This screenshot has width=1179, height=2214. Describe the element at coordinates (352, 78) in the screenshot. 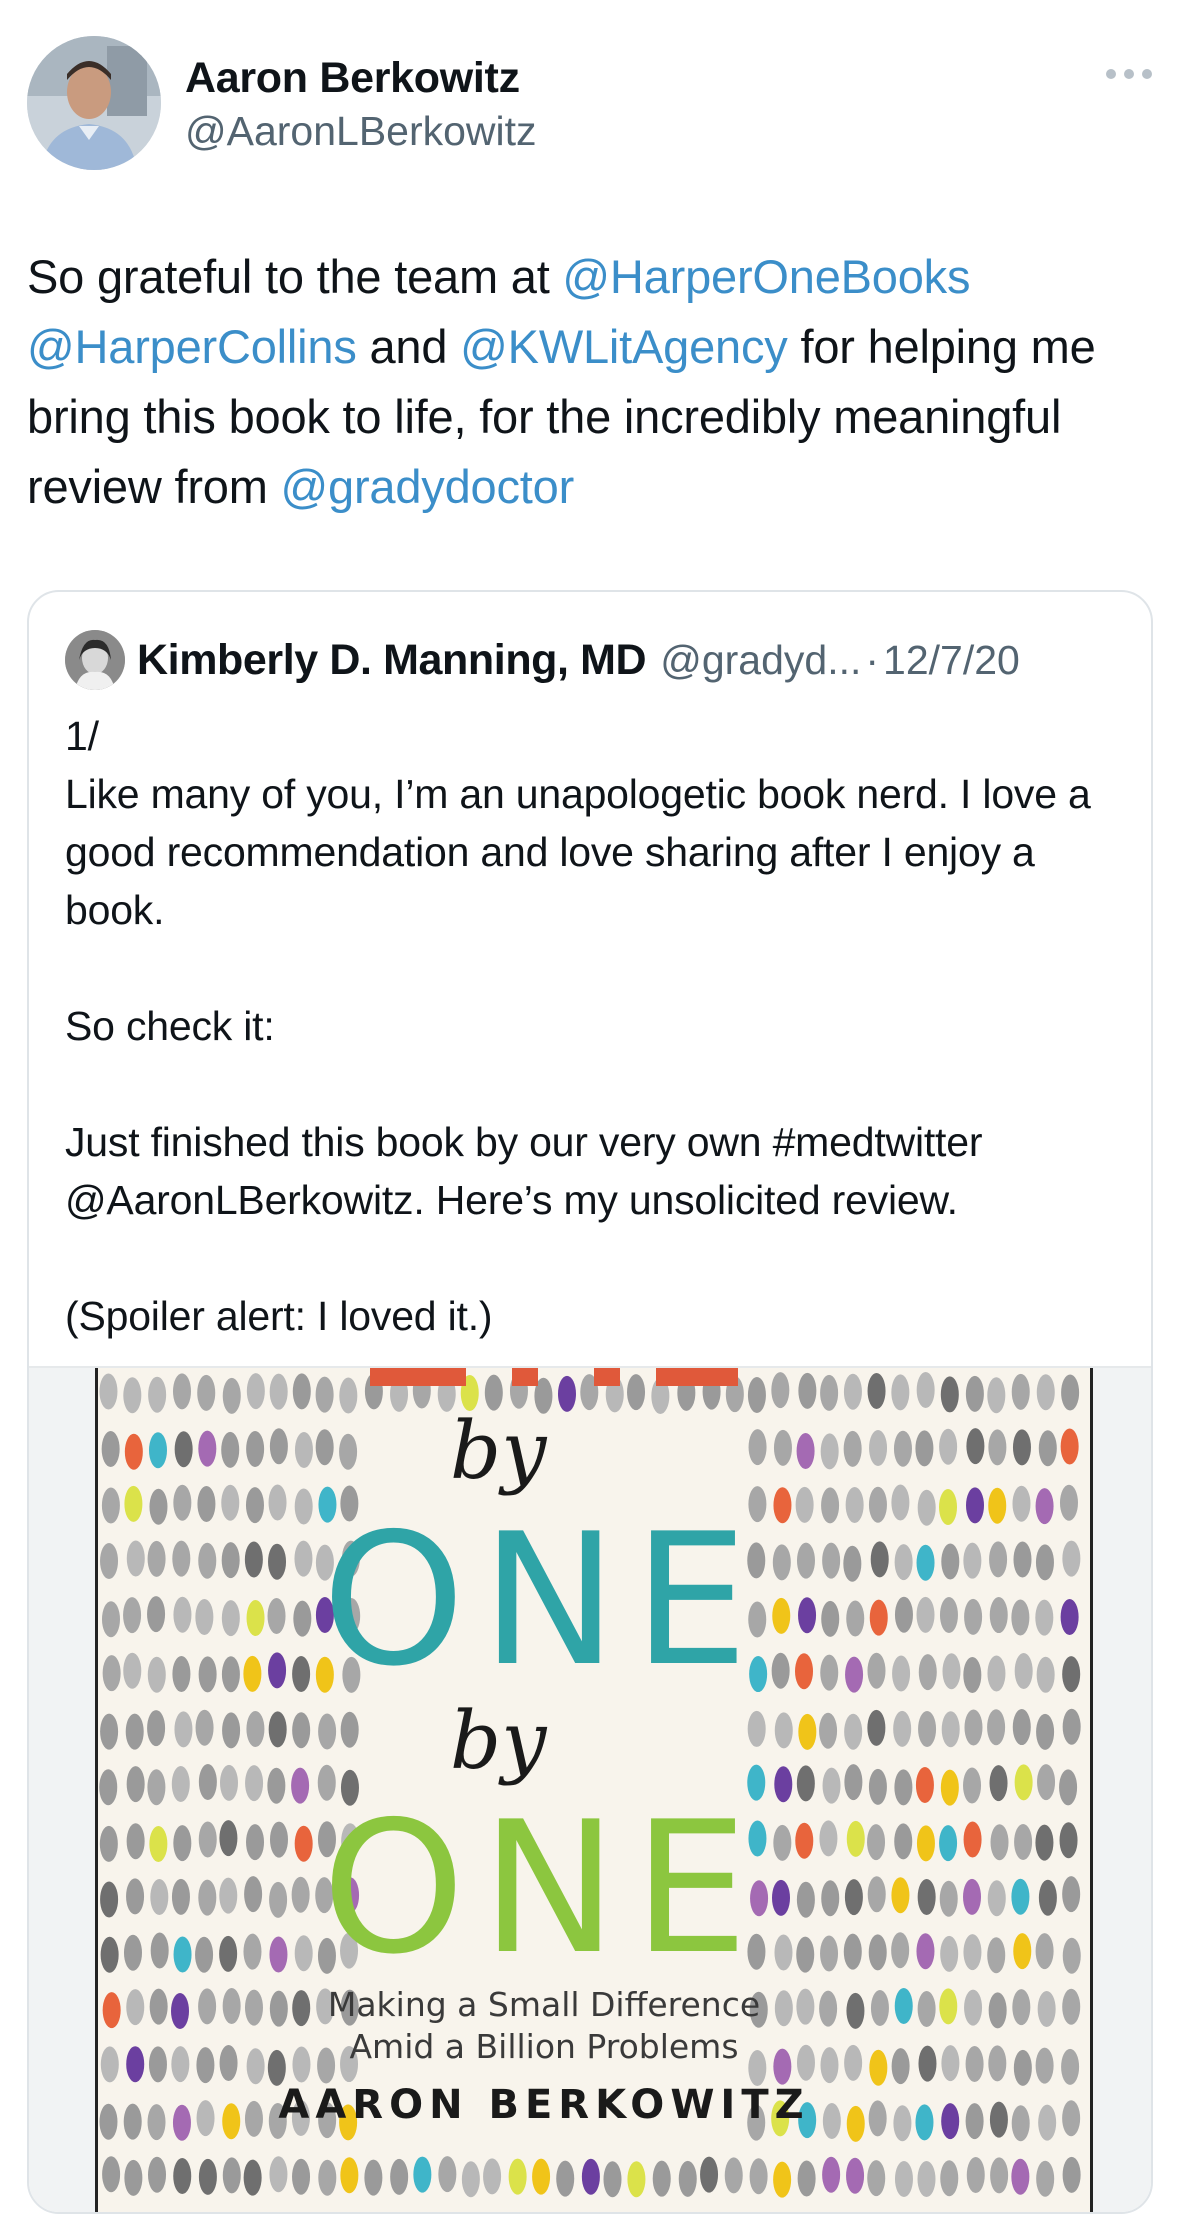

I see `author-name: Aaron Berkowitz` at that location.